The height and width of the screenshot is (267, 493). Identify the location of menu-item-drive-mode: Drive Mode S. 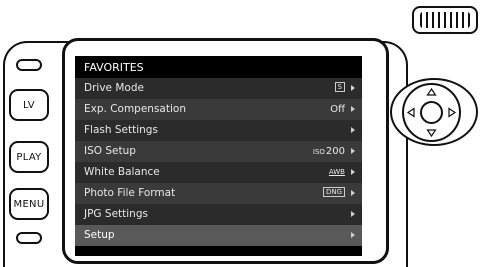
(218, 88).